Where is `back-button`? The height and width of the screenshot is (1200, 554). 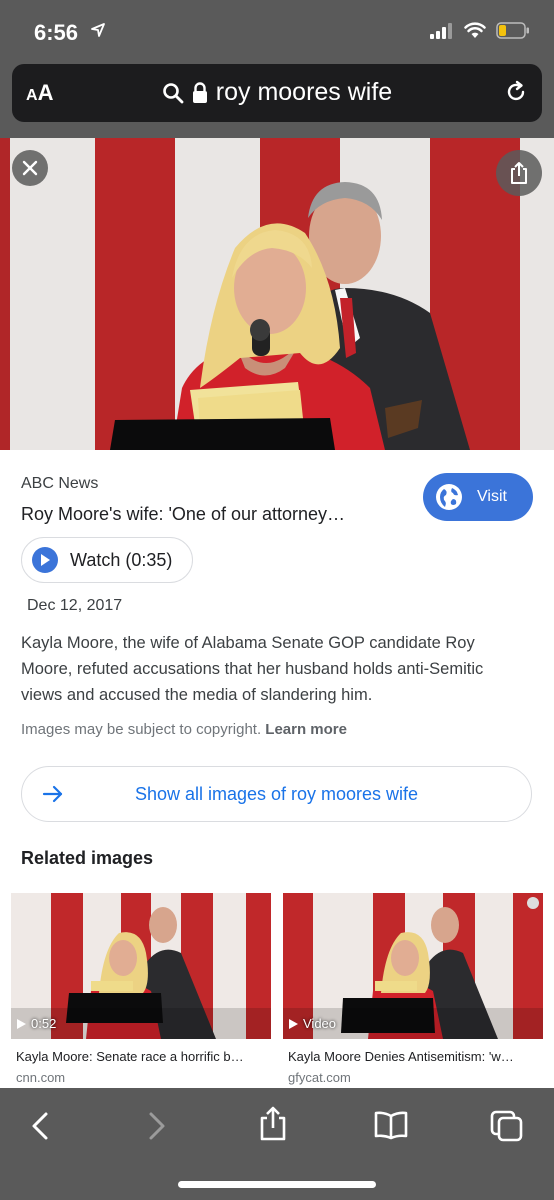 back-button is located at coordinates (40, 1128).